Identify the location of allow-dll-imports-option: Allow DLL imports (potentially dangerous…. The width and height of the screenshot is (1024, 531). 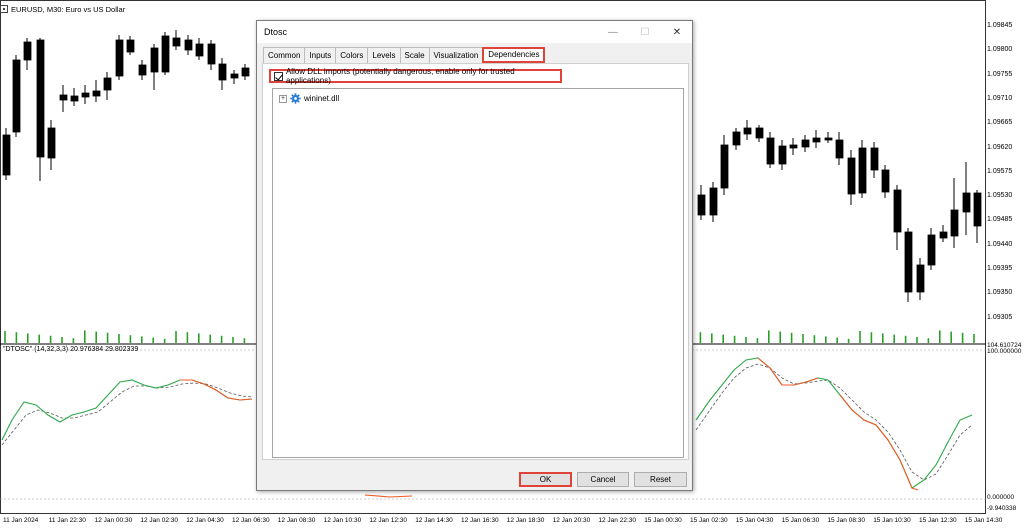
(415, 76).